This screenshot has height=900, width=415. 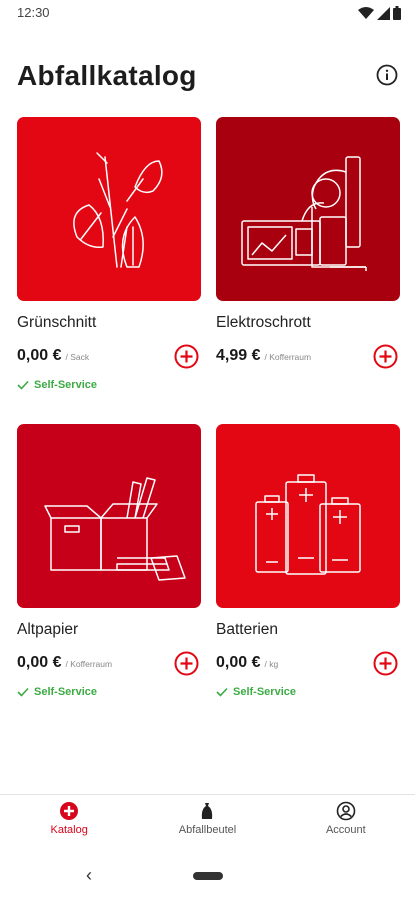 I want to click on price-row: 0,00 € / Kofferraum, so click(x=64, y=663).